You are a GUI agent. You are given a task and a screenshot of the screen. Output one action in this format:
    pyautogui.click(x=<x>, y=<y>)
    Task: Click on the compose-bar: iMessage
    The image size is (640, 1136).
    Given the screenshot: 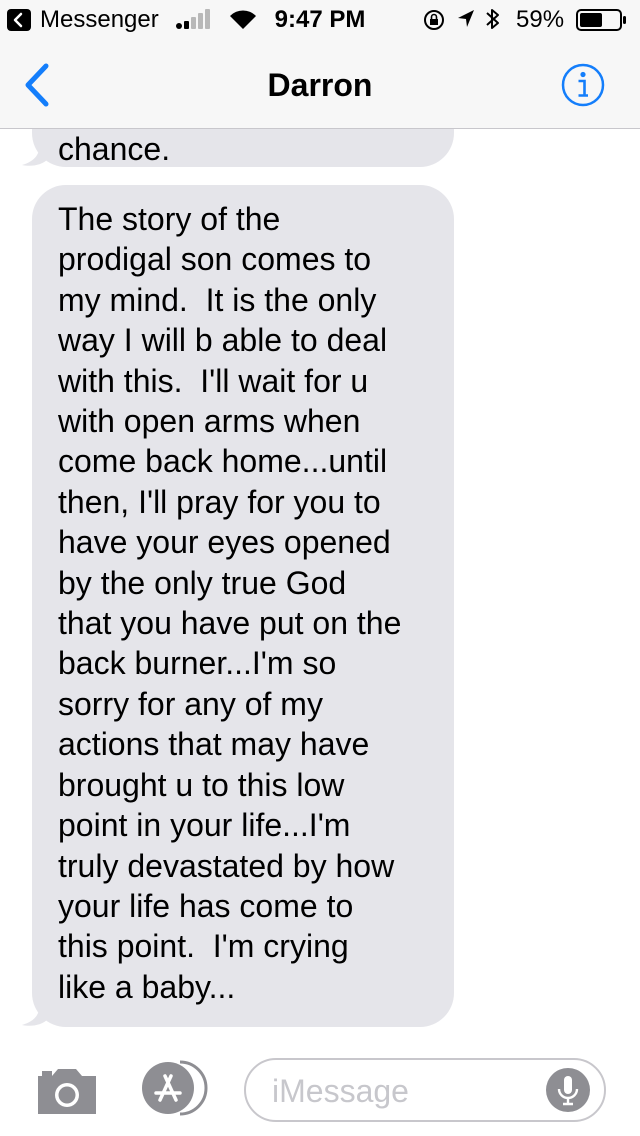 What is the action you would take?
    pyautogui.click(x=320, y=1086)
    